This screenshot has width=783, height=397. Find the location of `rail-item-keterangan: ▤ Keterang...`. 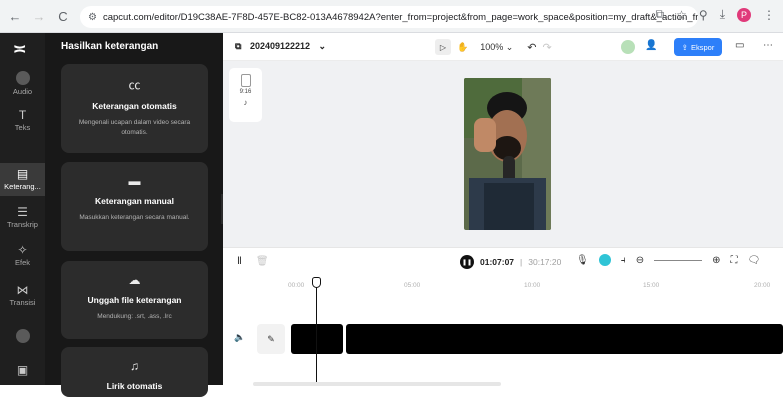

rail-item-keterangan: ▤ Keterang... is located at coordinates (22, 179).